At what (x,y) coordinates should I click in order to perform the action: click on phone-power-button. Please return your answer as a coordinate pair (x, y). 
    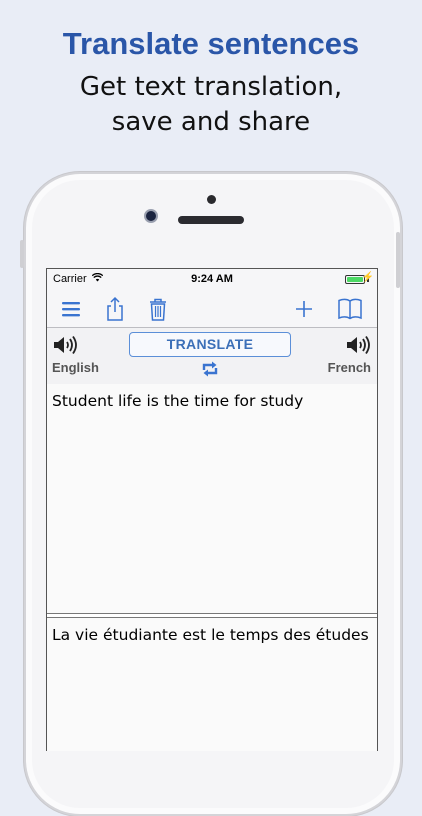
    Looking at the image, I should click on (398, 260).